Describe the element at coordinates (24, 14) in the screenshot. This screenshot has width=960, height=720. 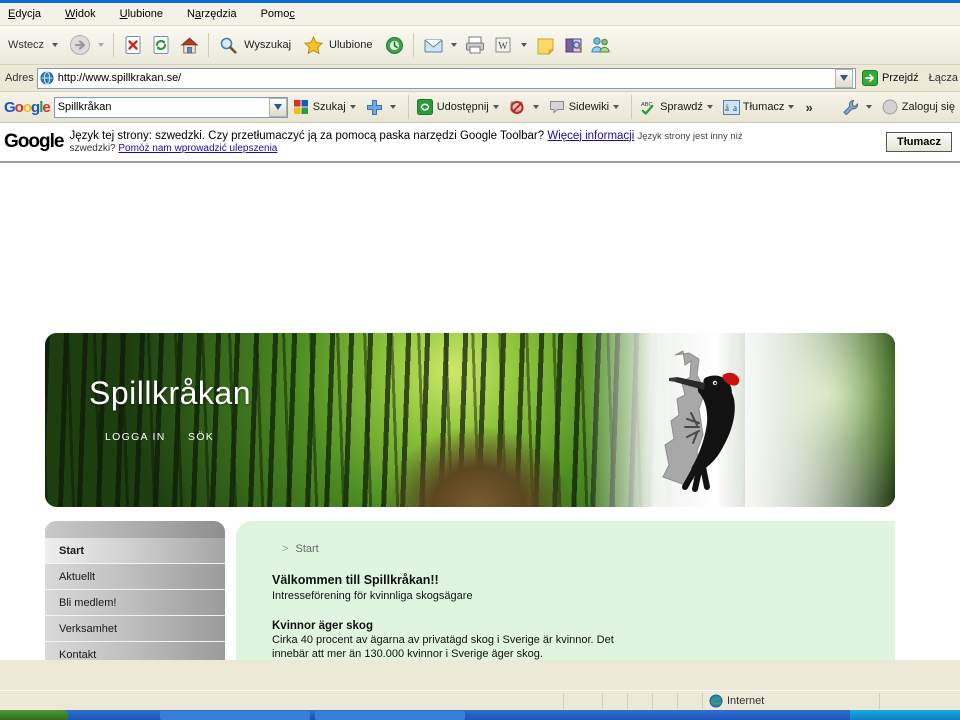
I see `menu-item-edycja: EEdycjadycja` at that location.